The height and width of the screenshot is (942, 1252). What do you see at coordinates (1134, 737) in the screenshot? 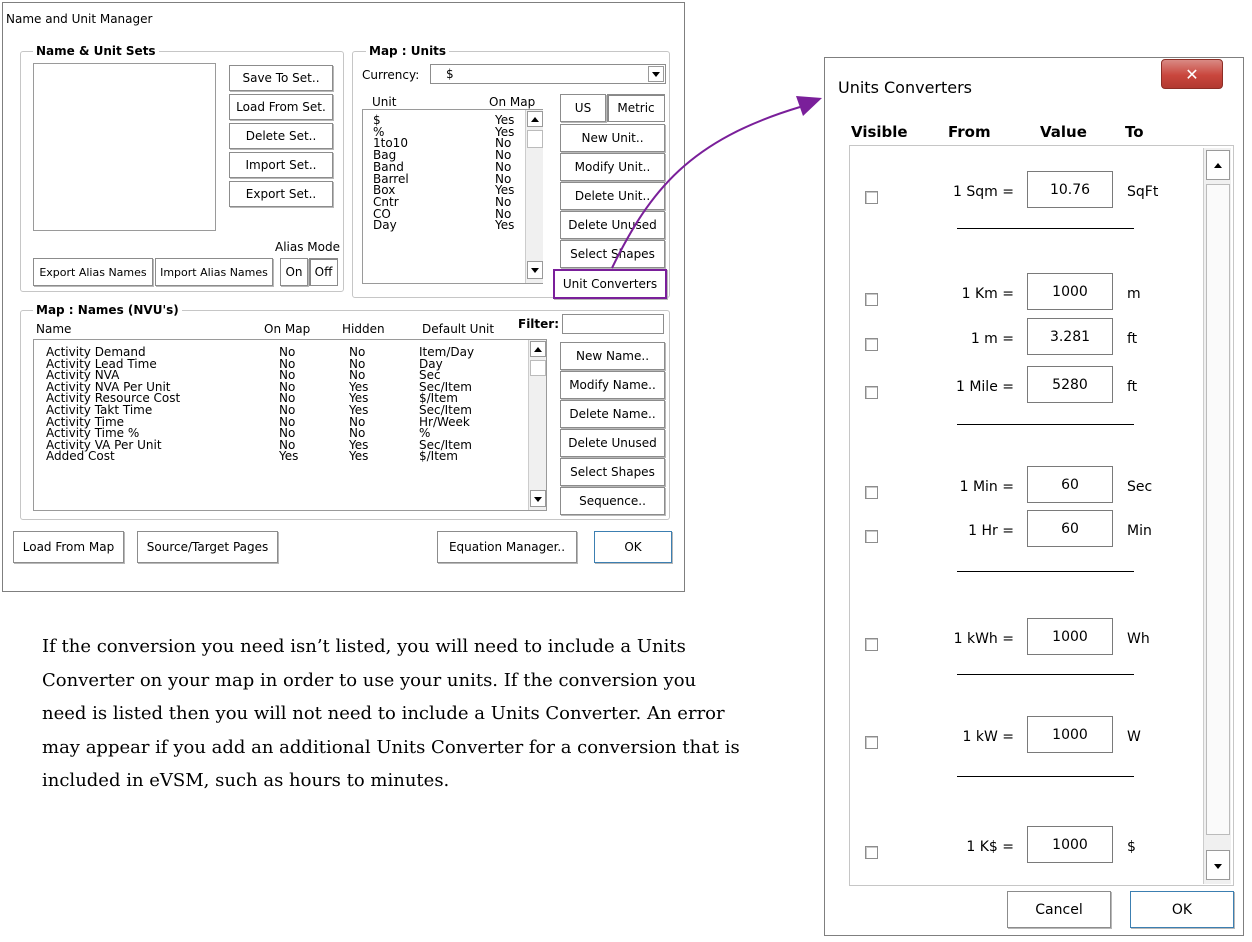
I see `converter-to-label: W` at bounding box center [1134, 737].